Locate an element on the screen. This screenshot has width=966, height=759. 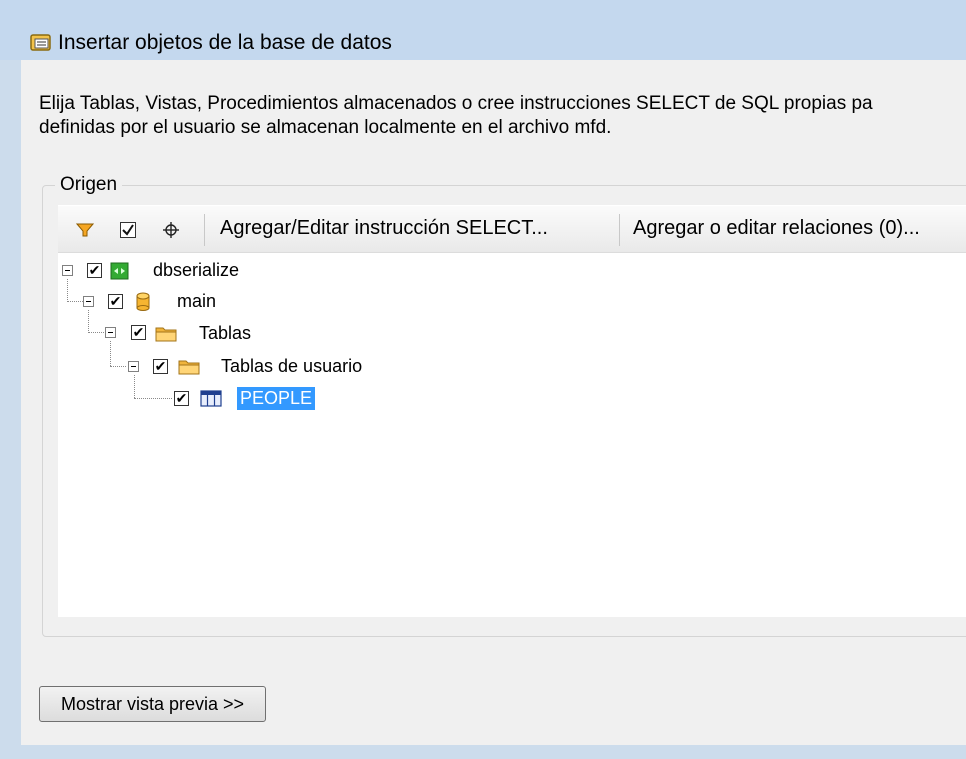
dialog-bottom-border is located at coordinates (483, 752).